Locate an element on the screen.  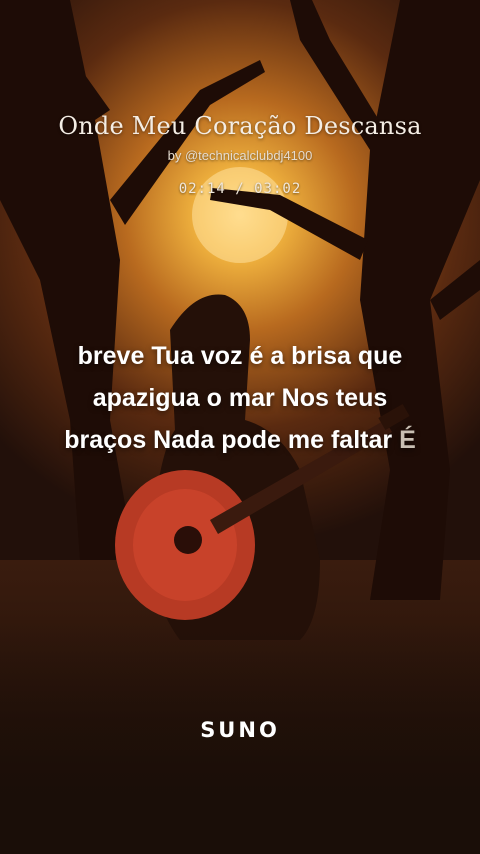
playback-time: 02:14 / 03:02 is located at coordinates (240, 189).